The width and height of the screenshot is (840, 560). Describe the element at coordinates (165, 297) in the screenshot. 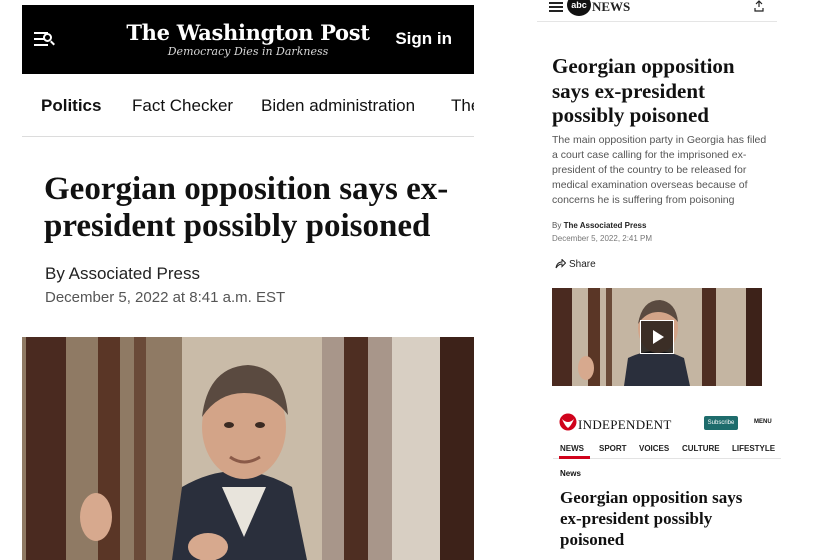

I see `wapo-date: December 5, 2022 at 8:41 a.m. EST` at that location.